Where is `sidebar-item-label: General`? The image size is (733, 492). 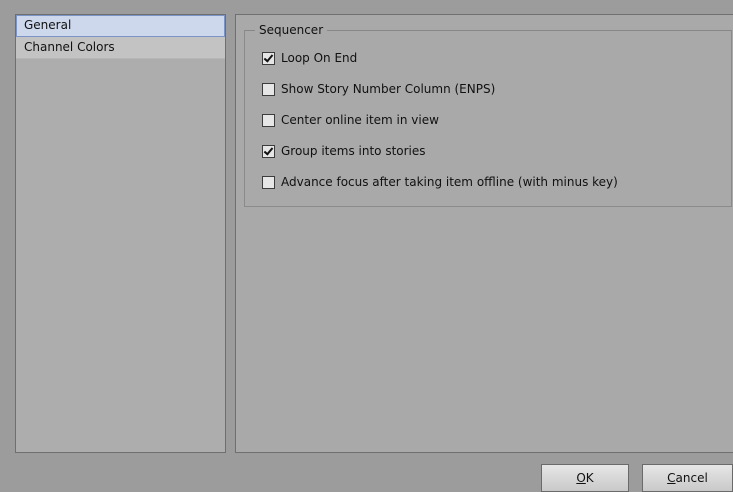 sidebar-item-label: General is located at coordinates (48, 25).